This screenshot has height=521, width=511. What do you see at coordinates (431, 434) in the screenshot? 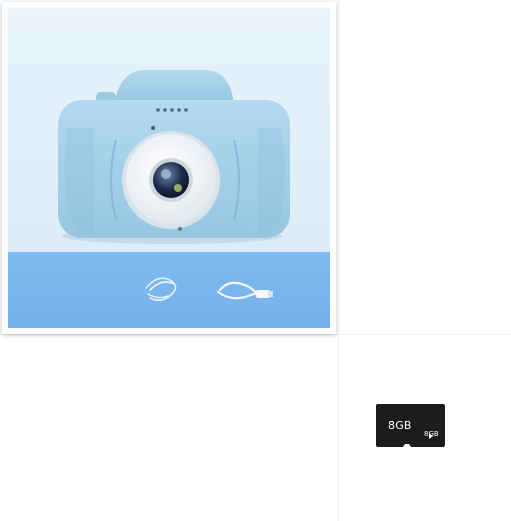
I see `sd-capacity-small-label: 8GB` at bounding box center [431, 434].